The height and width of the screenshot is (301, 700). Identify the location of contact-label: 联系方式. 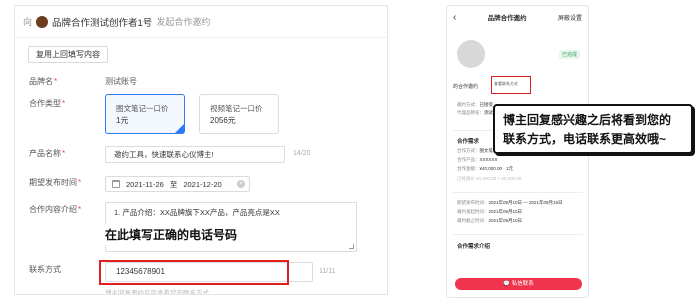
(45, 269).